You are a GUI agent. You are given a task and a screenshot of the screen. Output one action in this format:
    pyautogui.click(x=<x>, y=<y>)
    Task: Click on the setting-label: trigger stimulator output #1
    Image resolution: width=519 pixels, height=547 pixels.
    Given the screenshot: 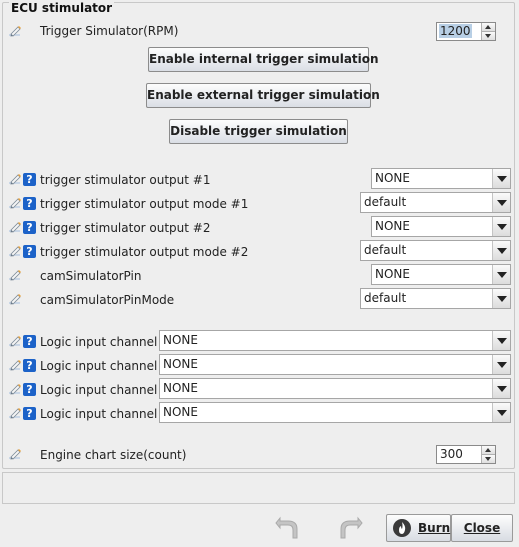 What is the action you would take?
    pyautogui.click(x=125, y=180)
    